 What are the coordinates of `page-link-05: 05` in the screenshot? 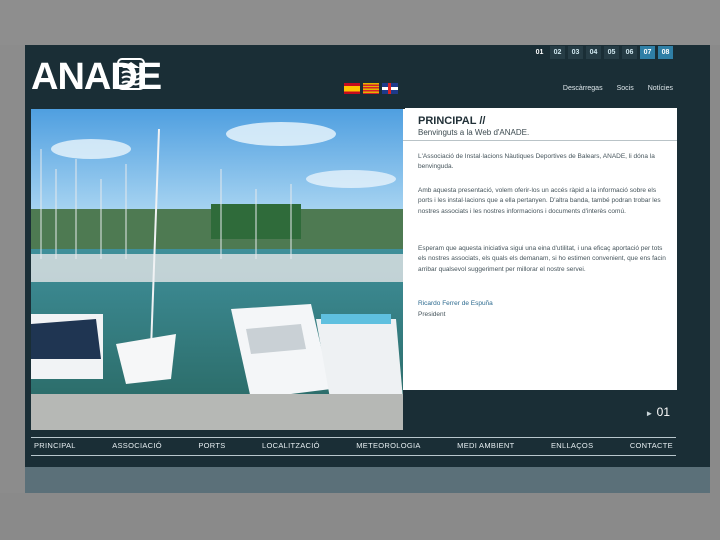 It's located at (611, 52).